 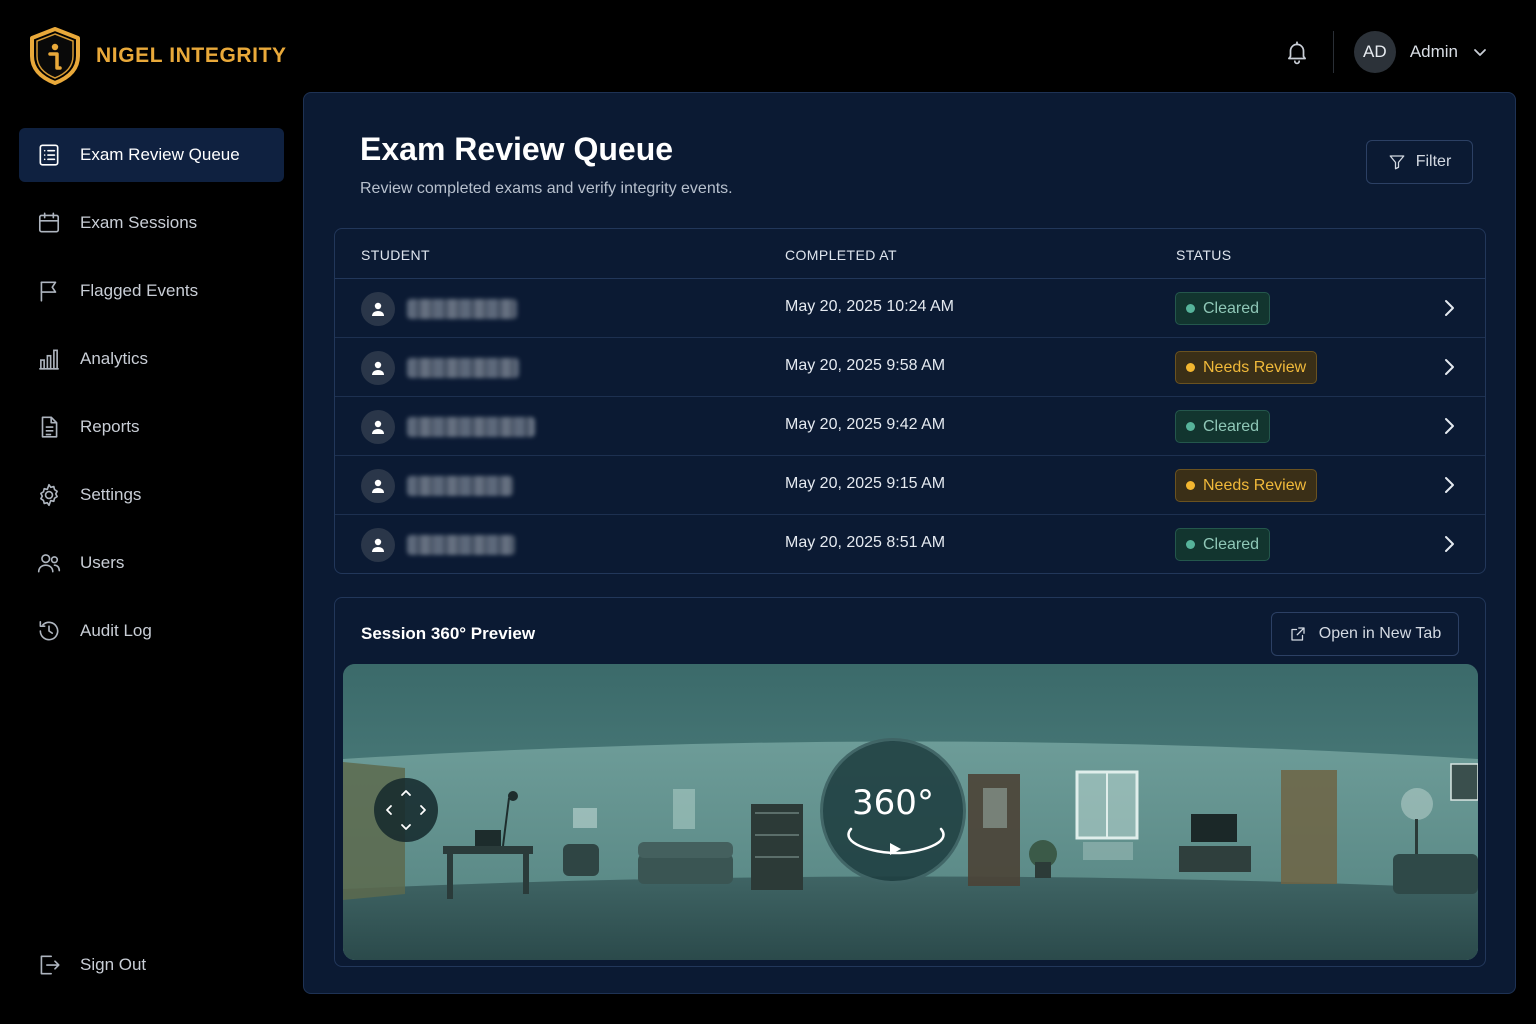 I want to click on sidebar-item-analytics: Analytics, so click(x=151, y=359).